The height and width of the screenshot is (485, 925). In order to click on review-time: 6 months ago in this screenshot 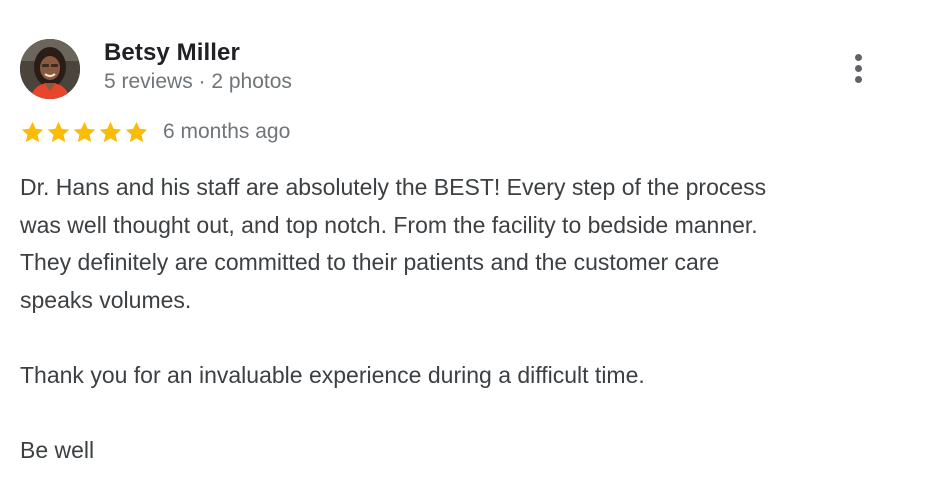, I will do `click(227, 131)`.